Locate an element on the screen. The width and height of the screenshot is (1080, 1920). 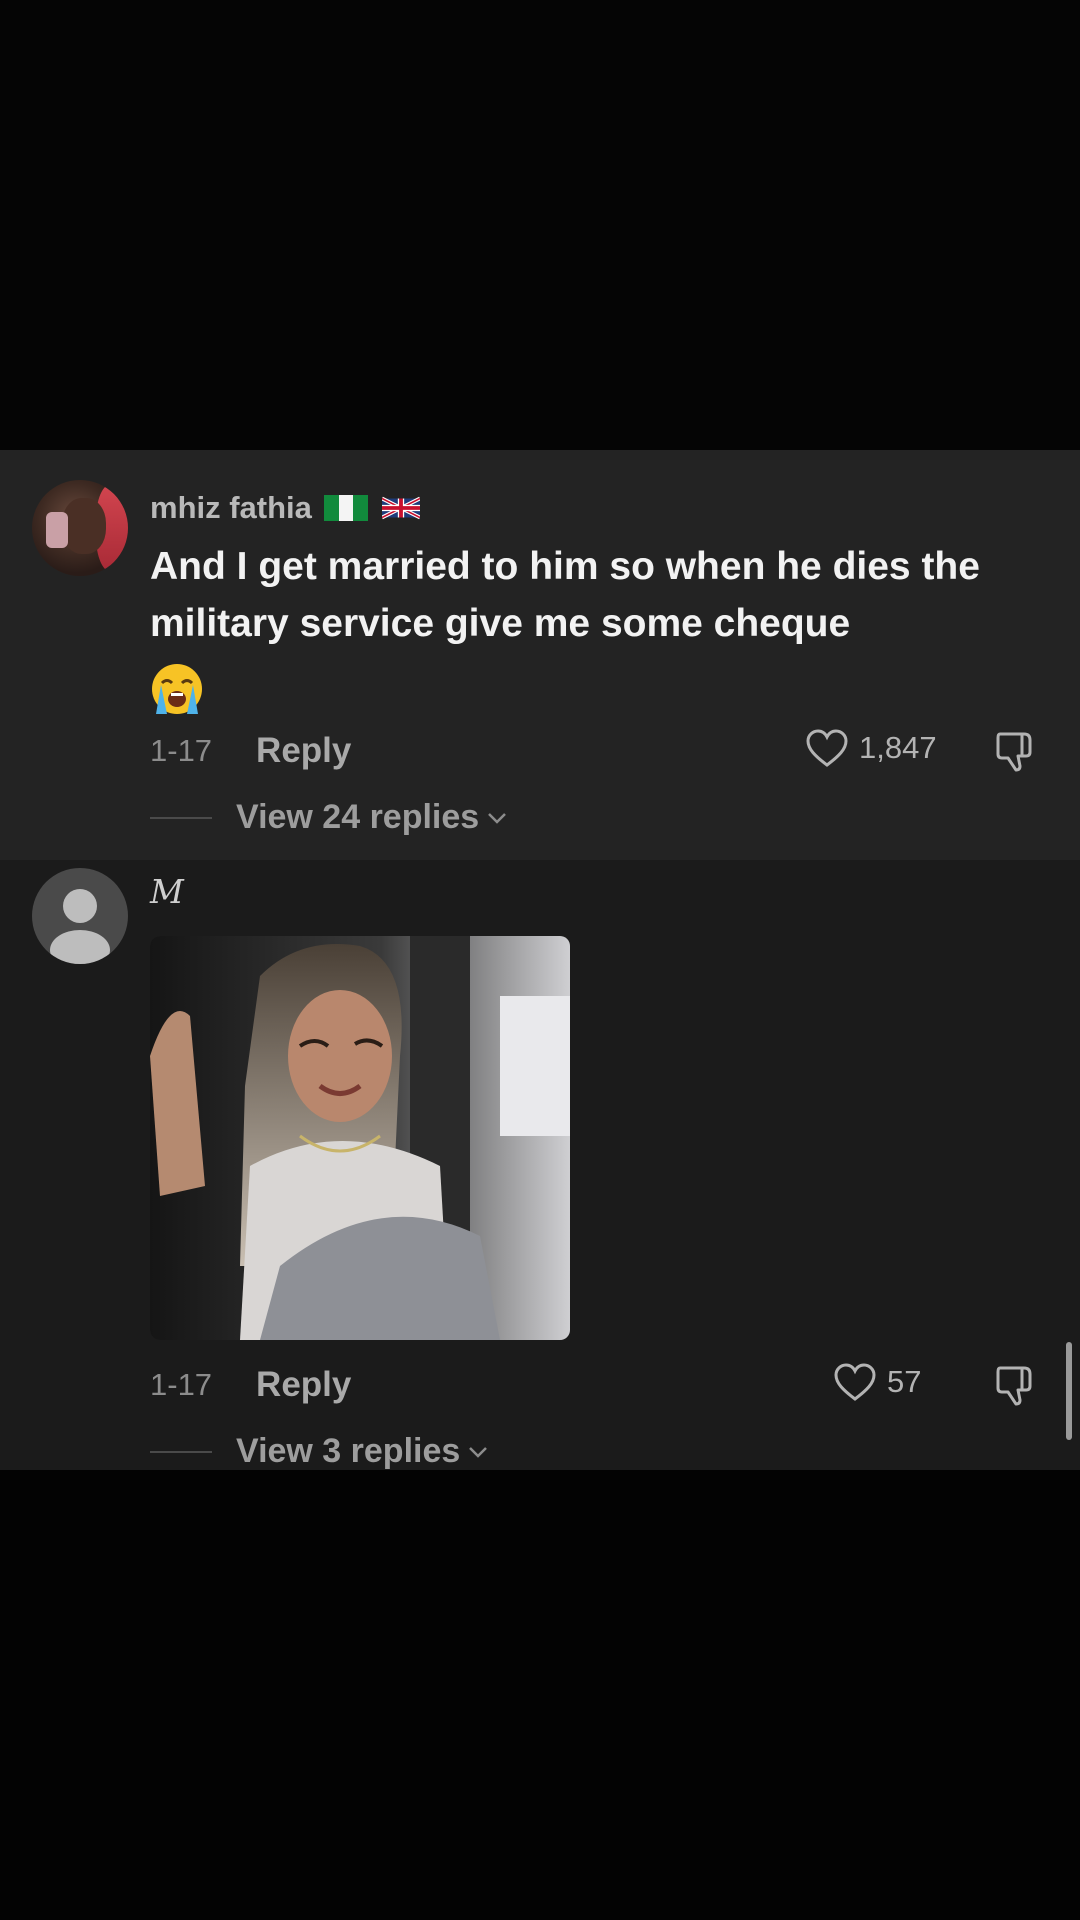
loudly-crying-face-emoji is located at coordinates (177, 689).